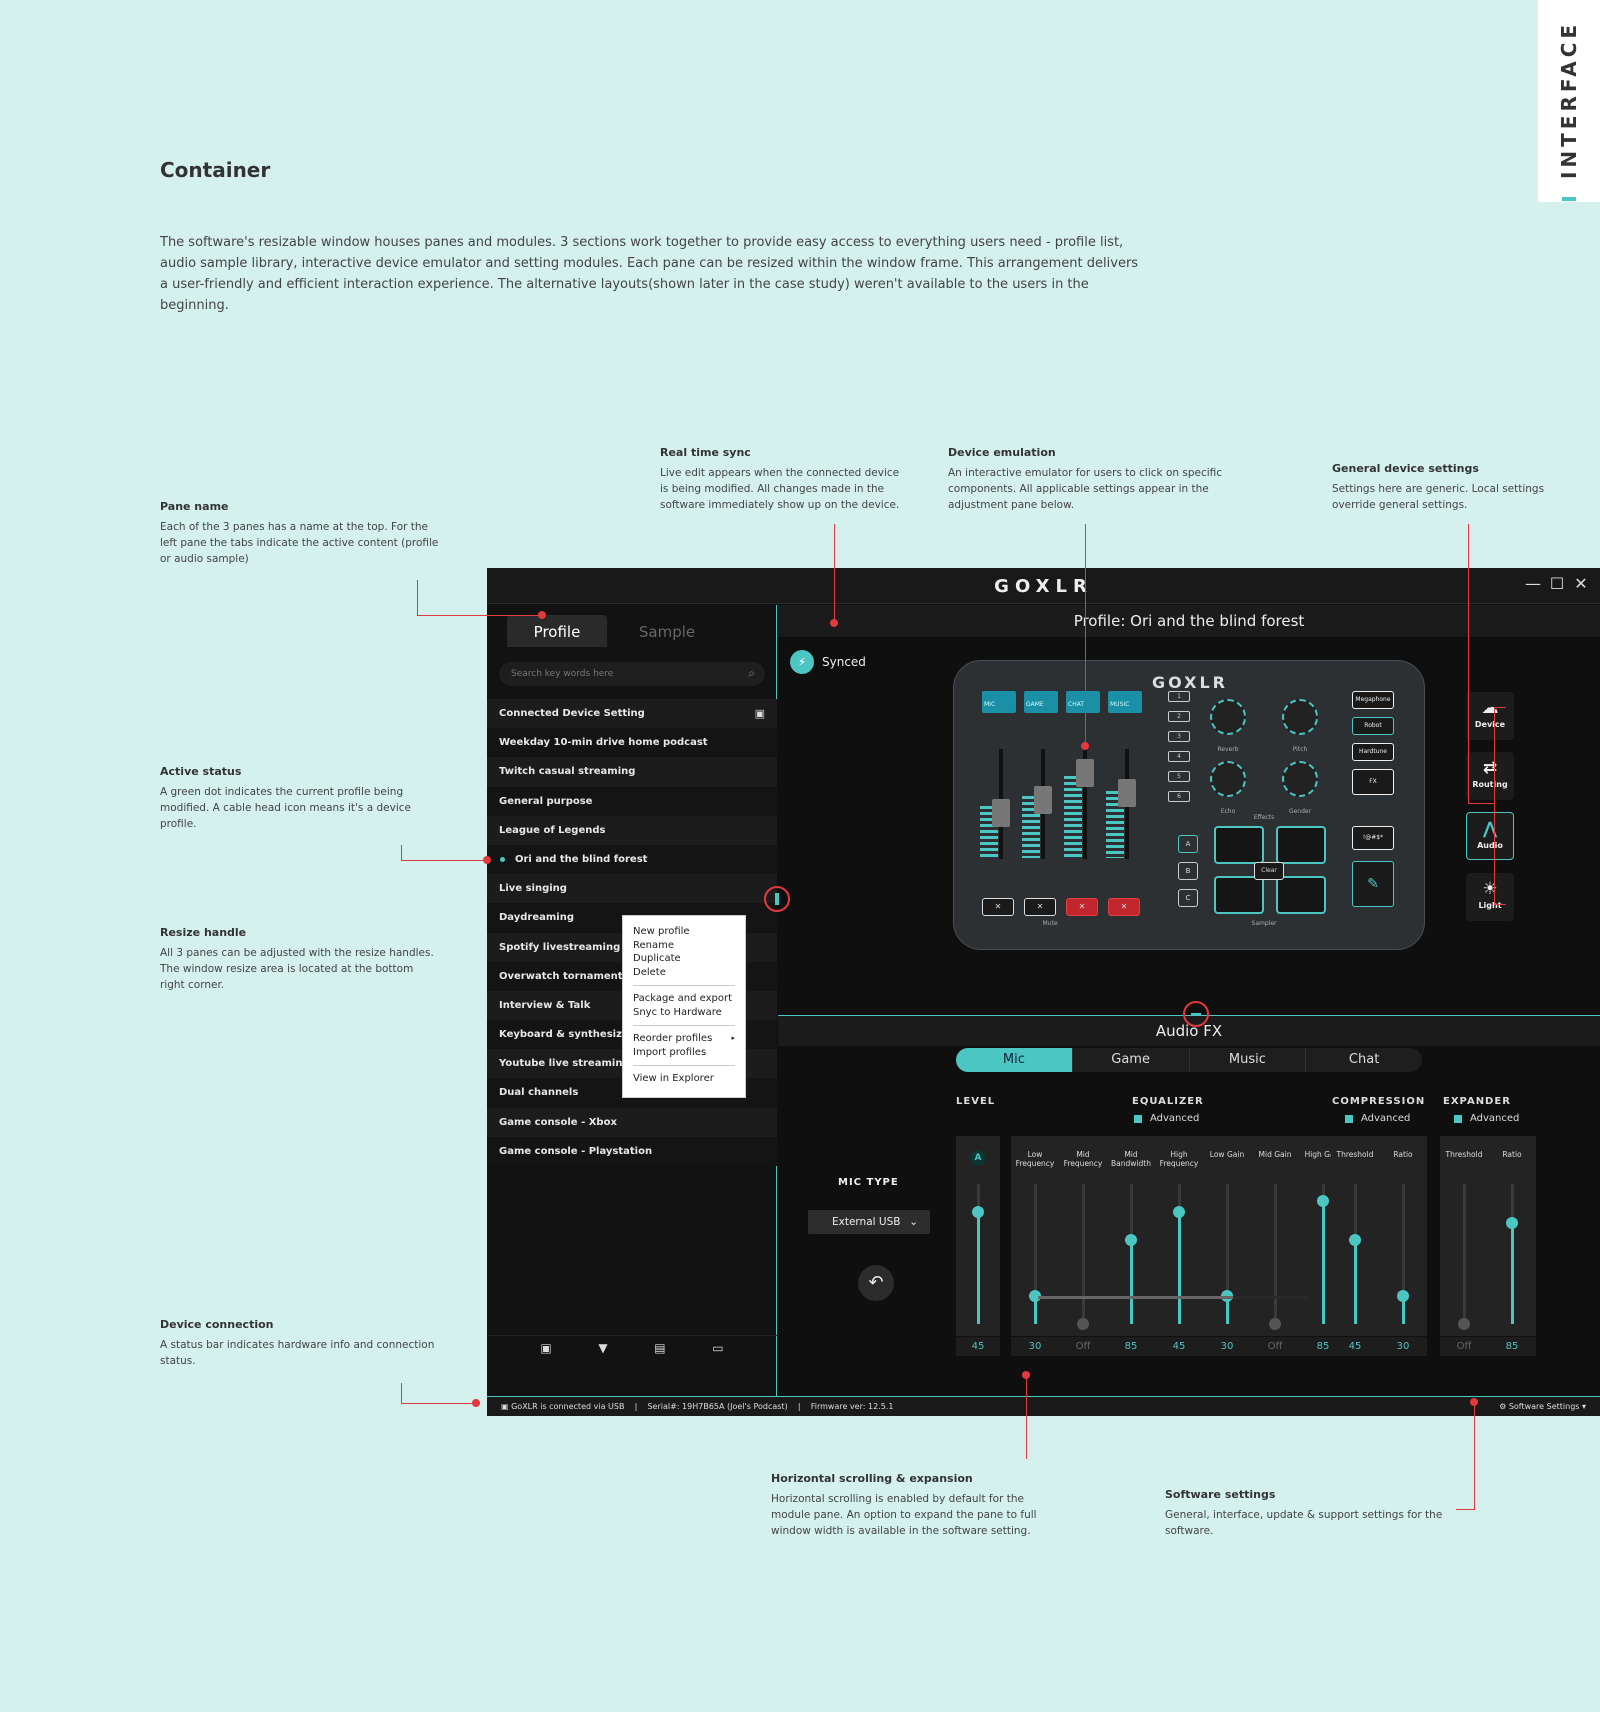 This screenshot has height=1712, width=1600. I want to click on robot-button: Robot, so click(1373, 726).